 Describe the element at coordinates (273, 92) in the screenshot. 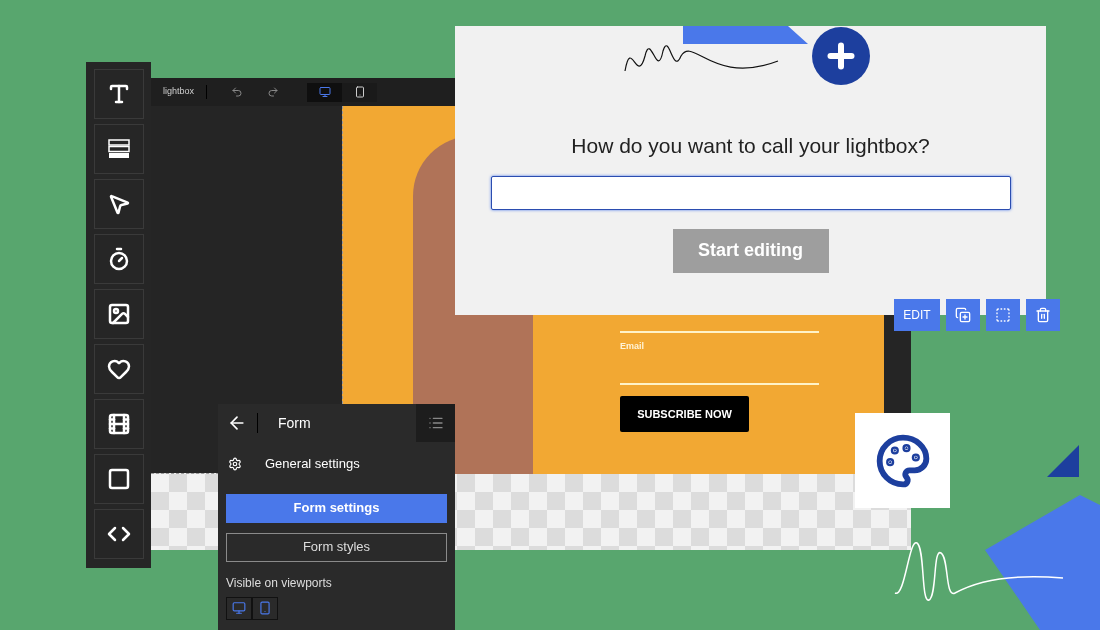

I see `redo-icon` at that location.